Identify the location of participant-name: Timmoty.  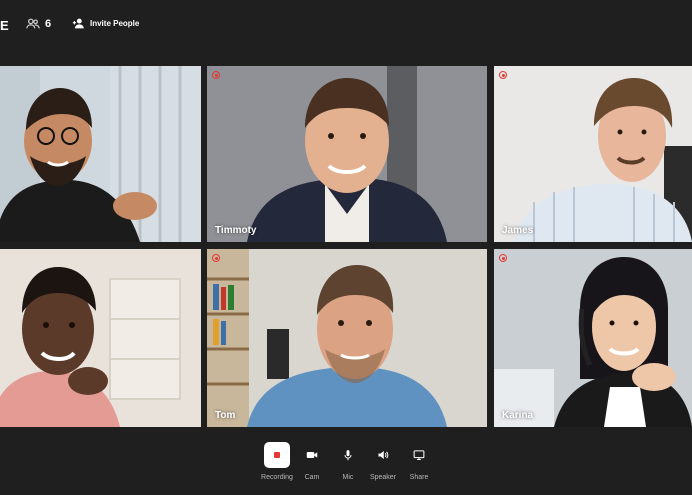
(236, 230).